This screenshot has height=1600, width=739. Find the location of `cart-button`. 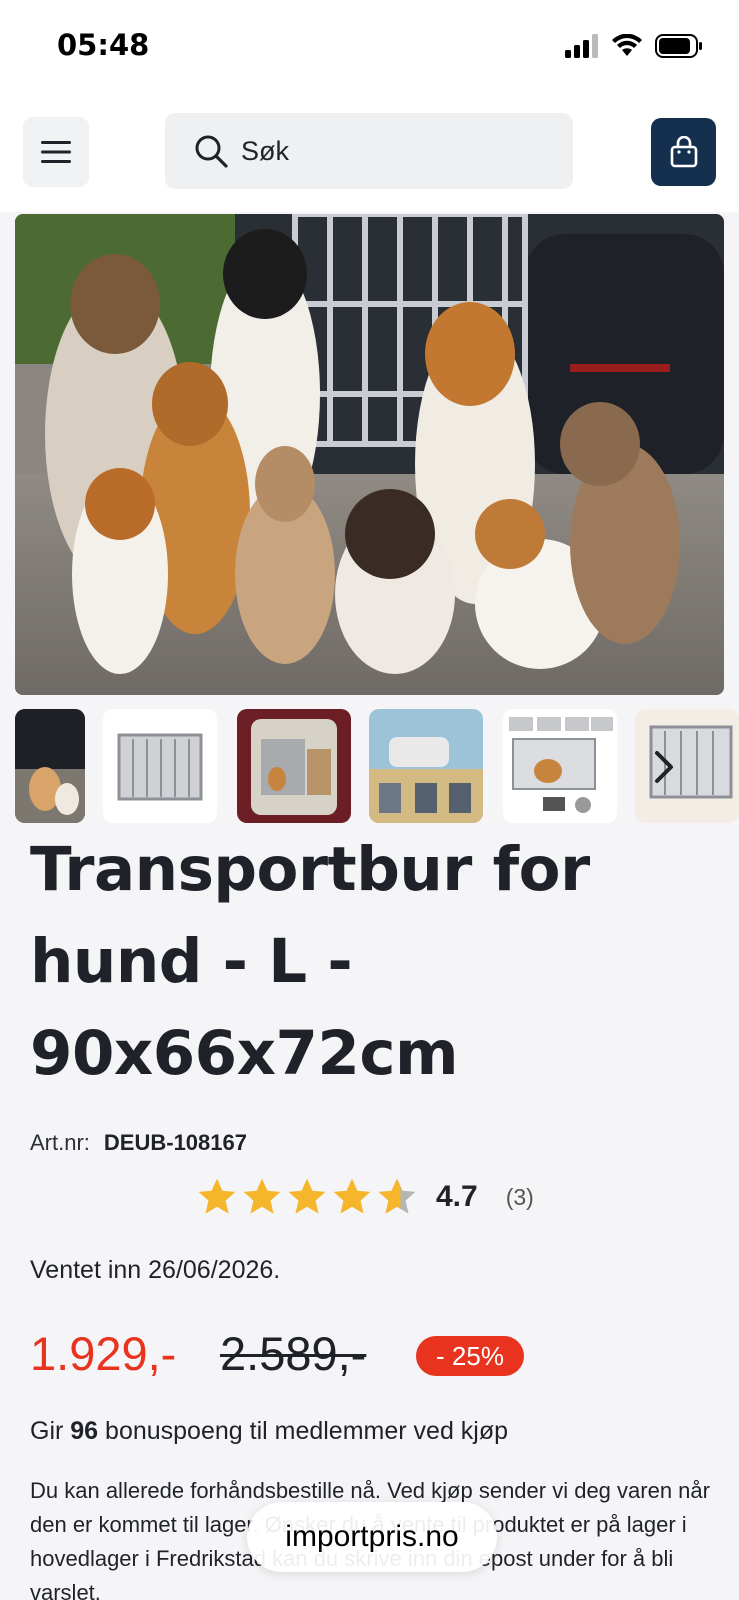

cart-button is located at coordinates (683, 152).